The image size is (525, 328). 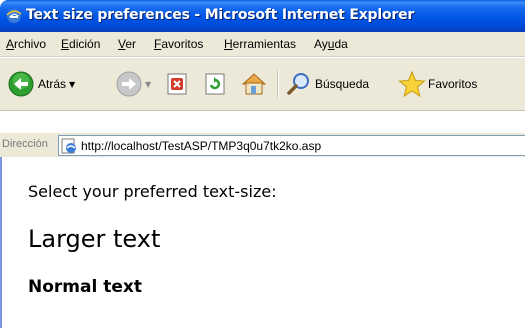 I want to click on search-icon, so click(x=298, y=84).